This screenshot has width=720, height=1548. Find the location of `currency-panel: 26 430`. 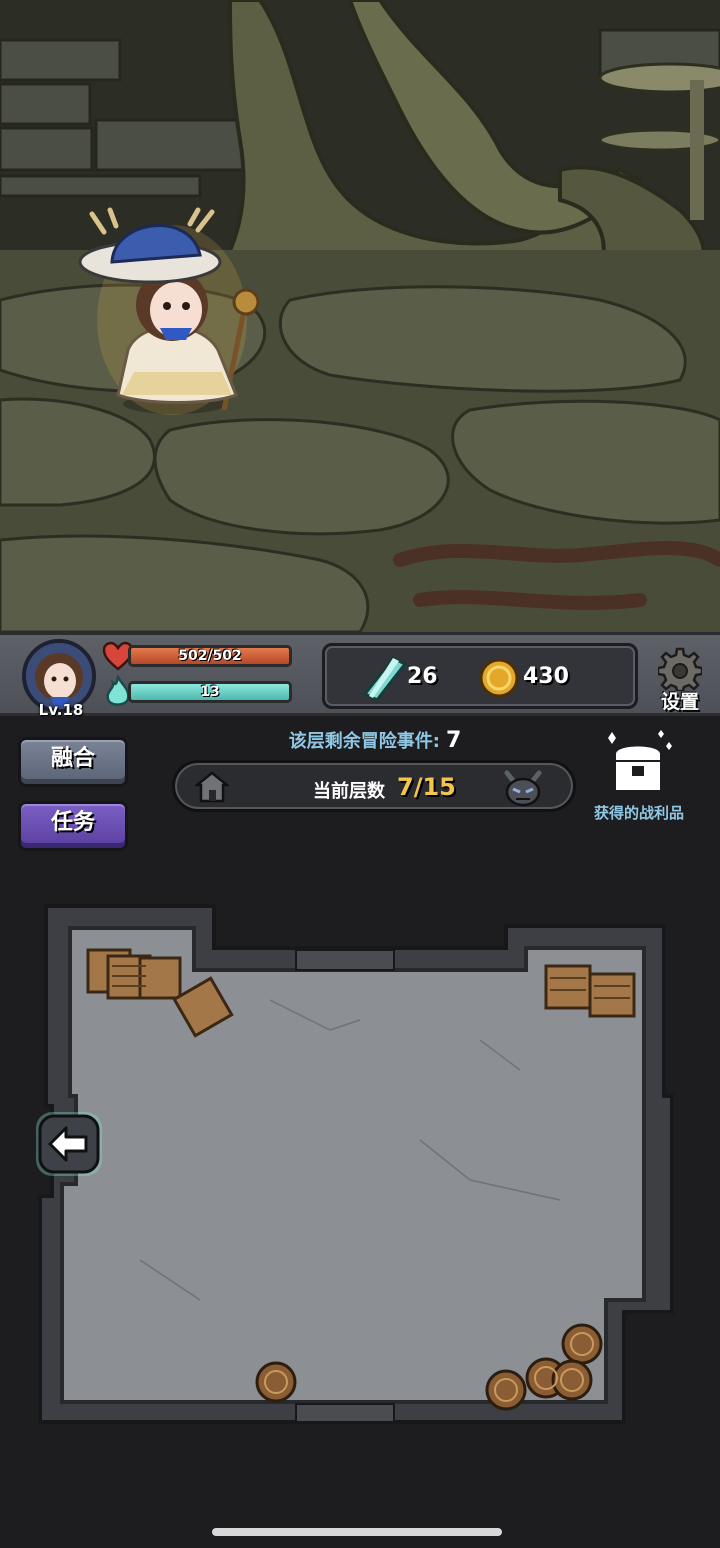

currency-panel: 26 430 is located at coordinates (480, 676).